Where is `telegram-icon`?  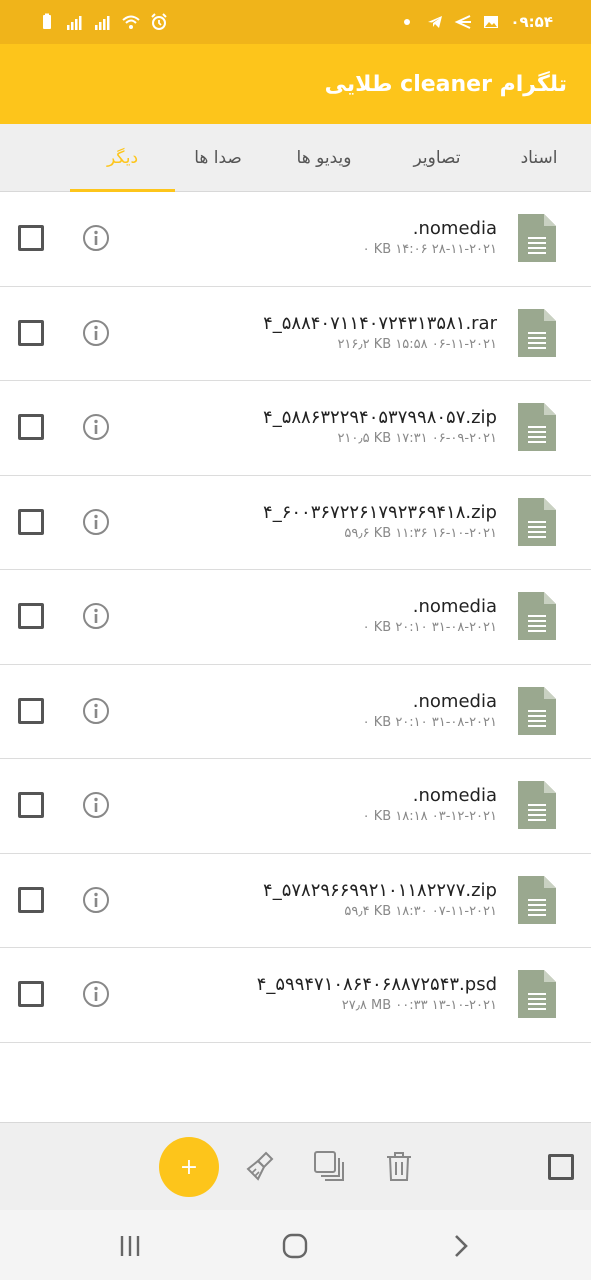
telegram-icon is located at coordinates (435, 22).